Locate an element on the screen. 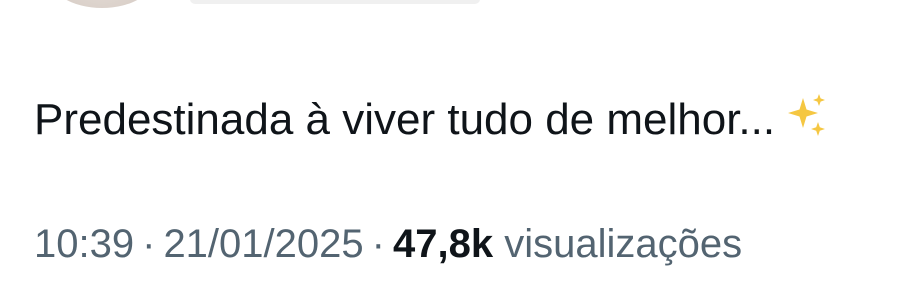 The image size is (919, 306). tweet-time: 10:39 is located at coordinates (84, 244).